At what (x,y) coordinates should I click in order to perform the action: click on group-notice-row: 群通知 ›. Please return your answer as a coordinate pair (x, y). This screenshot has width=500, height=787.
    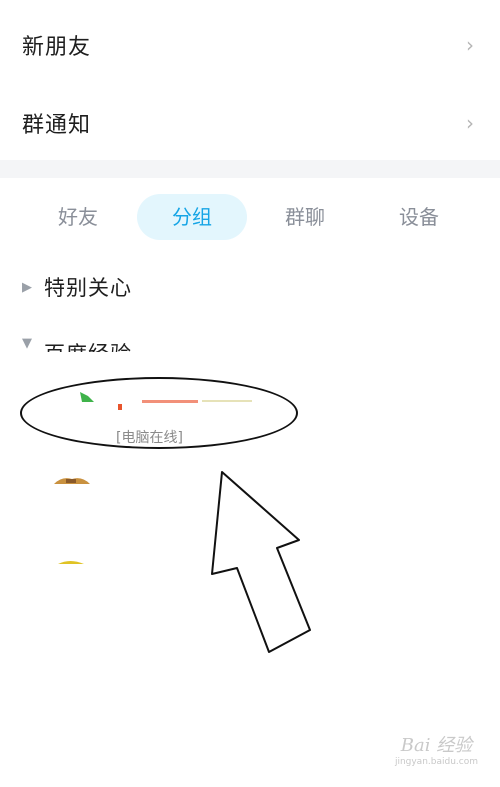
    Looking at the image, I should click on (250, 123).